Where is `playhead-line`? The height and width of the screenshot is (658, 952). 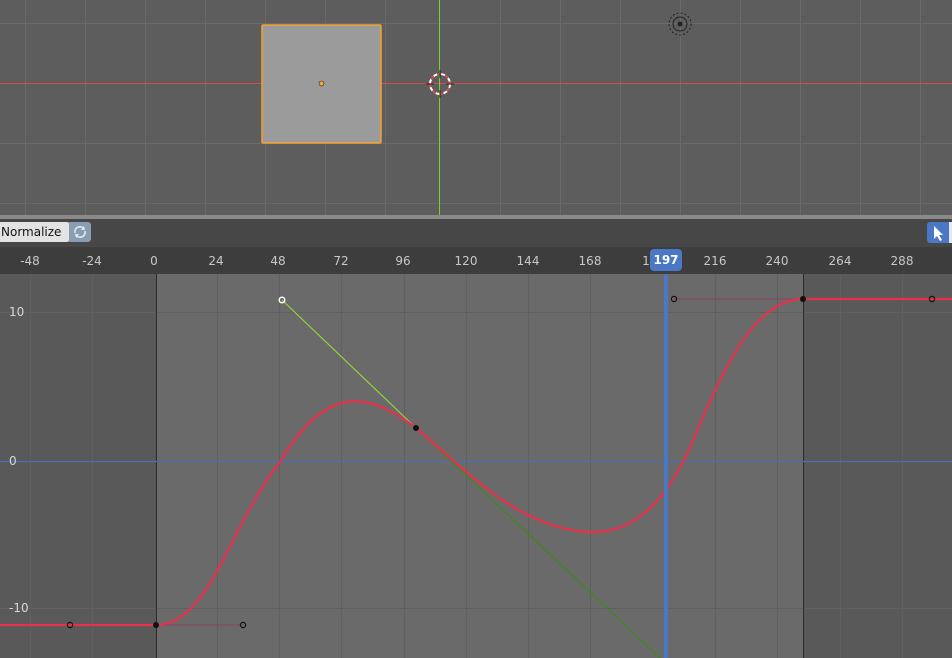 playhead-line is located at coordinates (666, 466).